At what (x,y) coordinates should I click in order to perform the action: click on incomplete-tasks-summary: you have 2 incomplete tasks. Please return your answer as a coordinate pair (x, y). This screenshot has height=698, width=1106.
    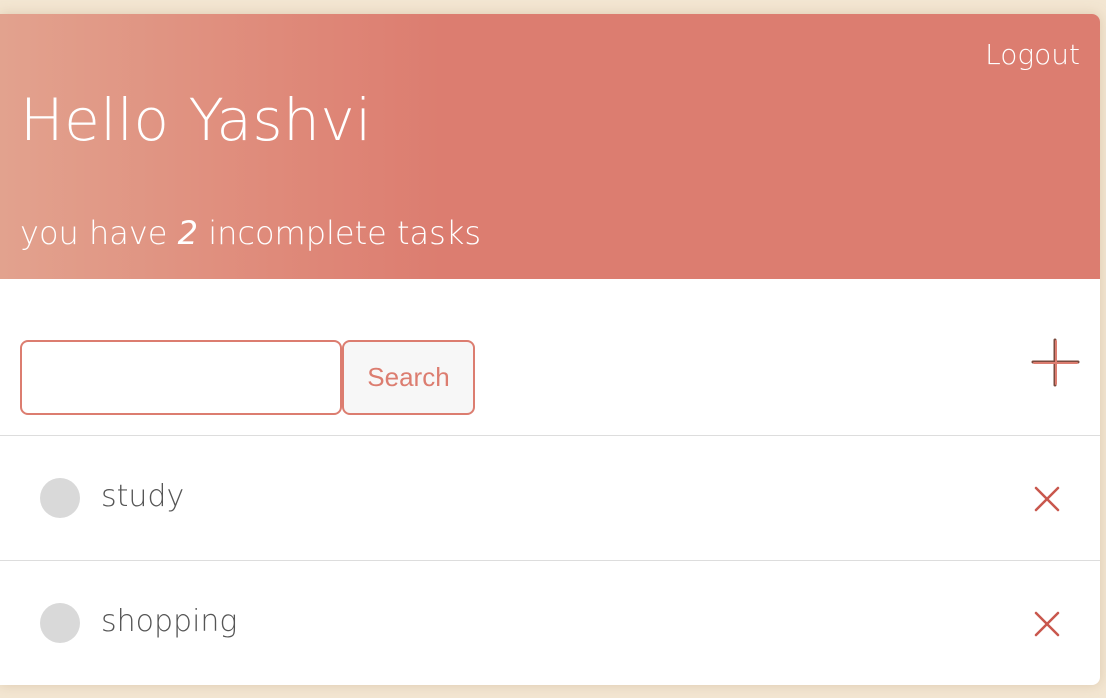
    Looking at the image, I should click on (250, 233).